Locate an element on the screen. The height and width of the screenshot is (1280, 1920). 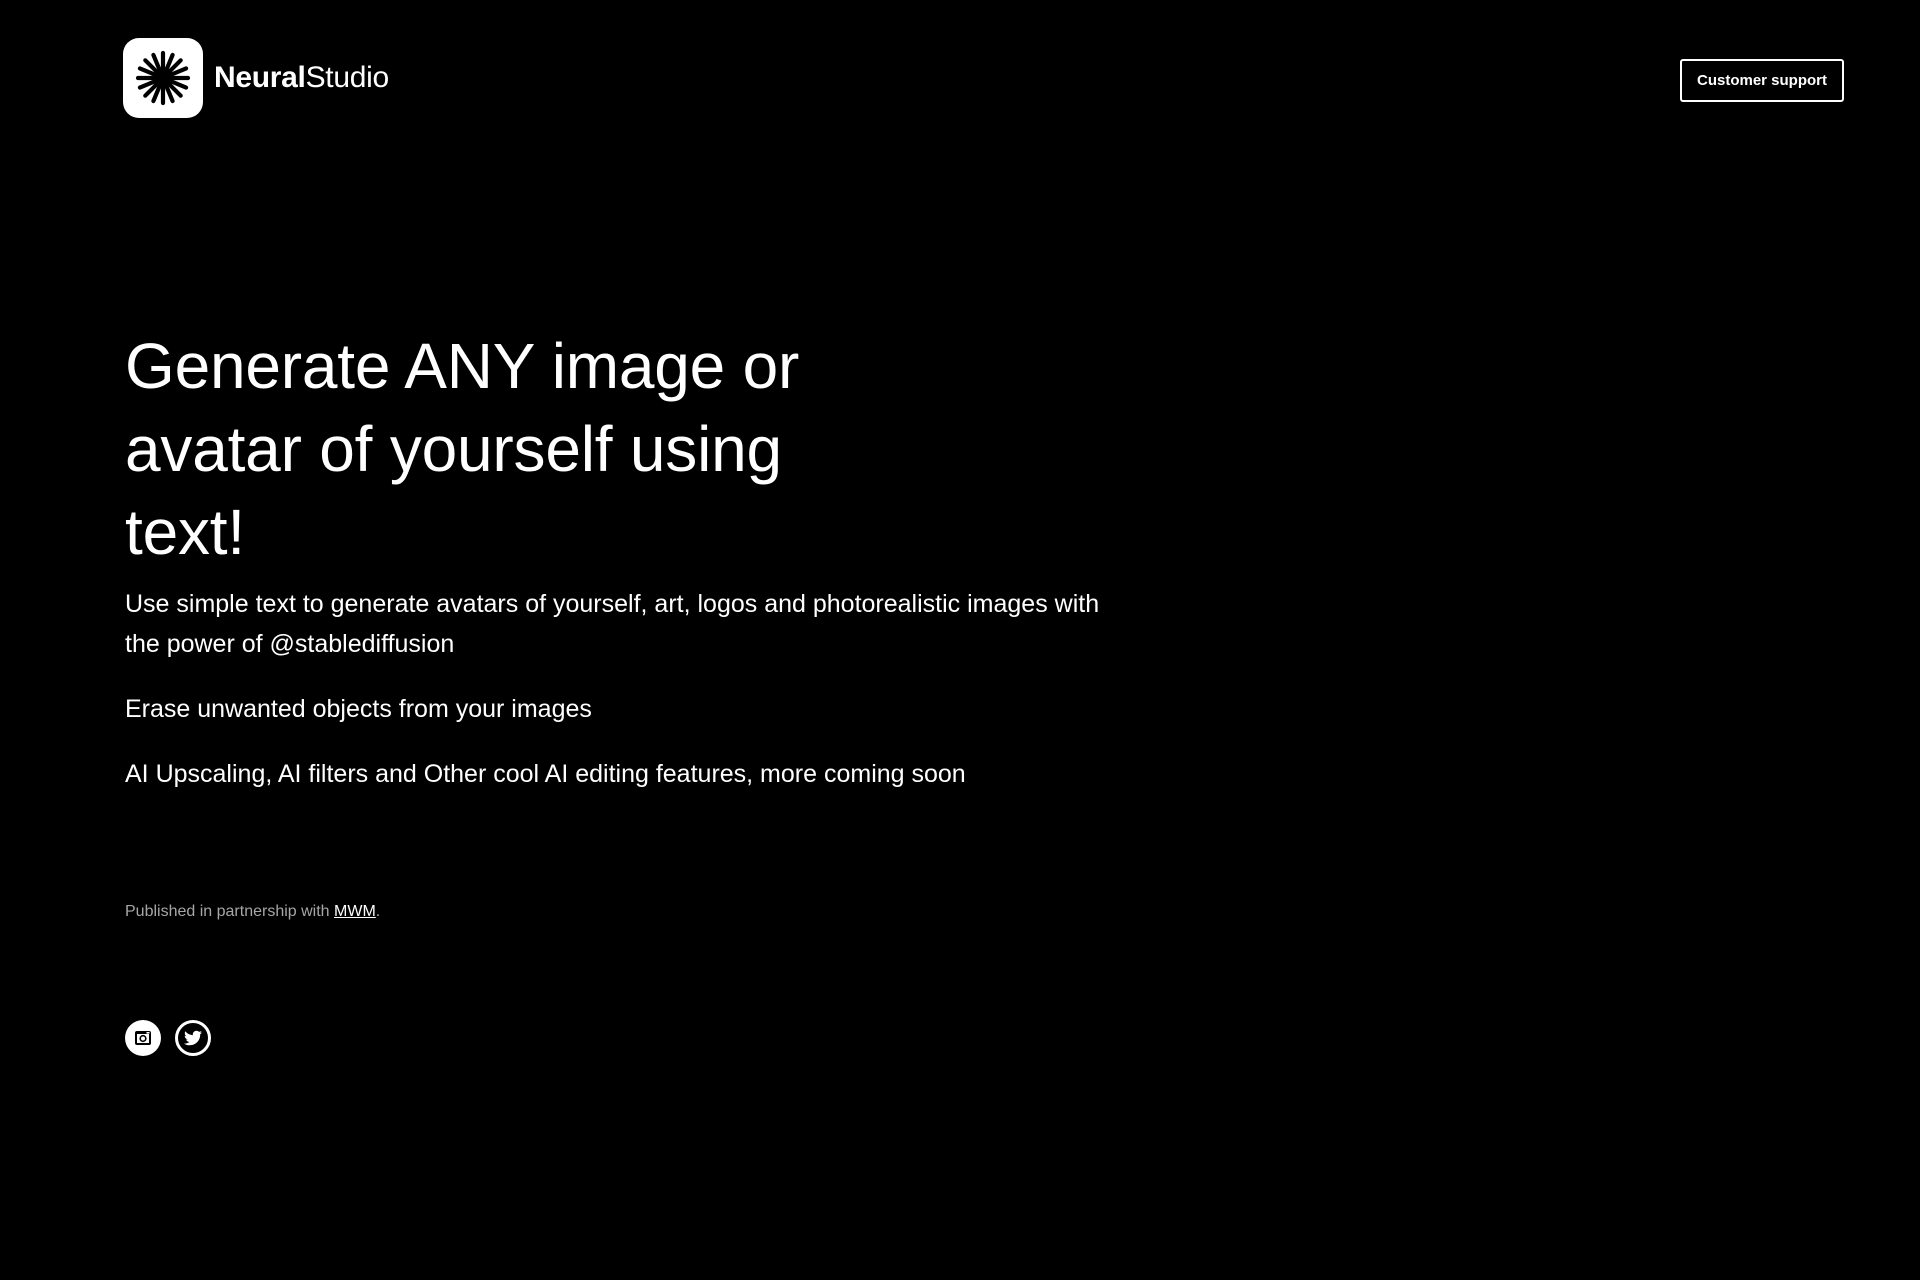
brand-logo-link: NeuralStudio is located at coordinates (256, 78).